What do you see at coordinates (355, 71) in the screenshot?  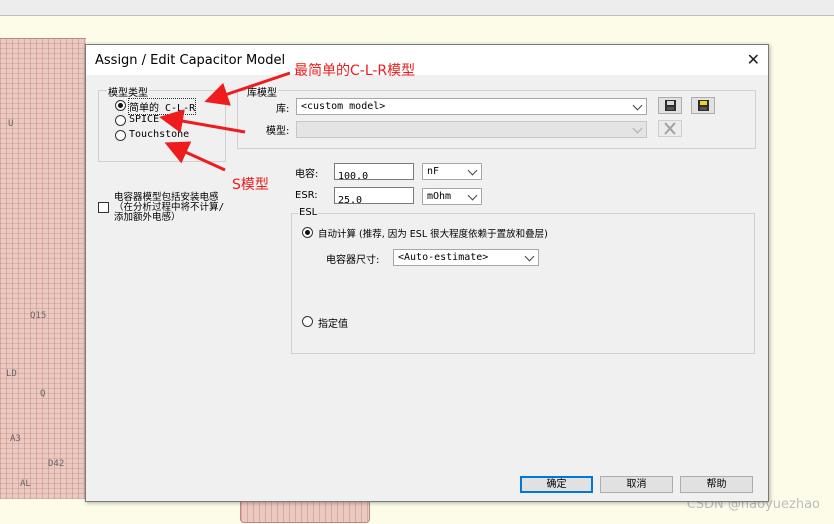 I see `annotation-simple-model: 最简单的C-L-R模型` at bounding box center [355, 71].